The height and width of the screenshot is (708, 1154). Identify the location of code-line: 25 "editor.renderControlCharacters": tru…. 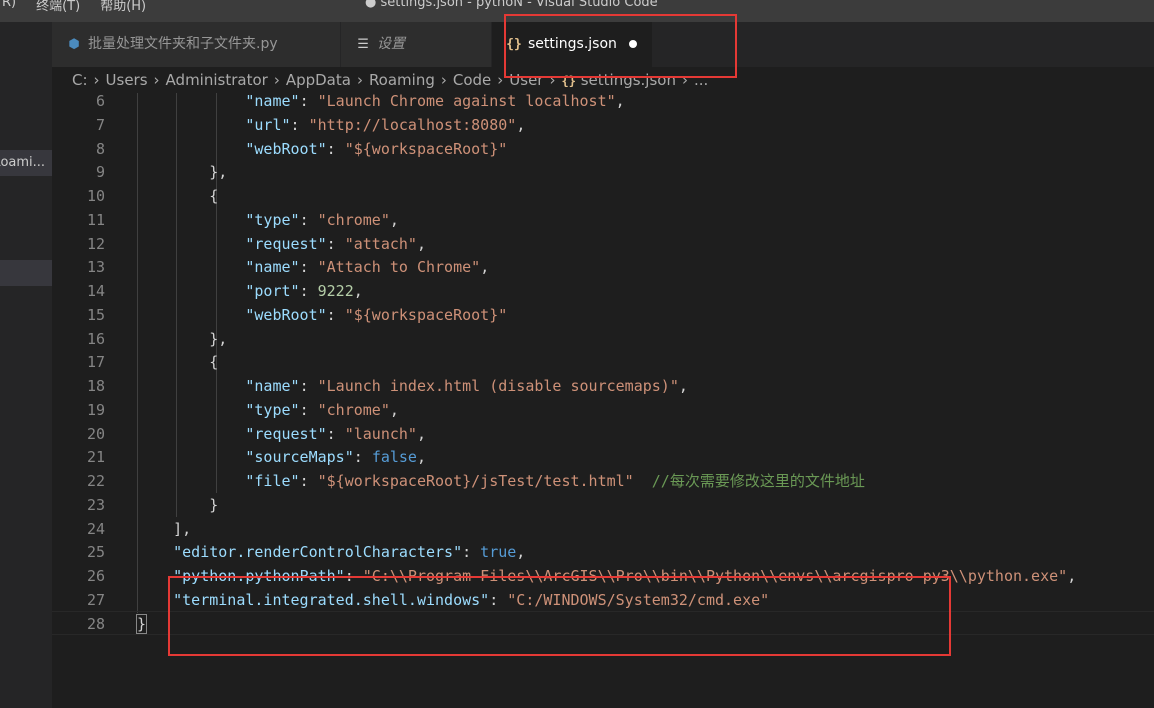
(603, 552).